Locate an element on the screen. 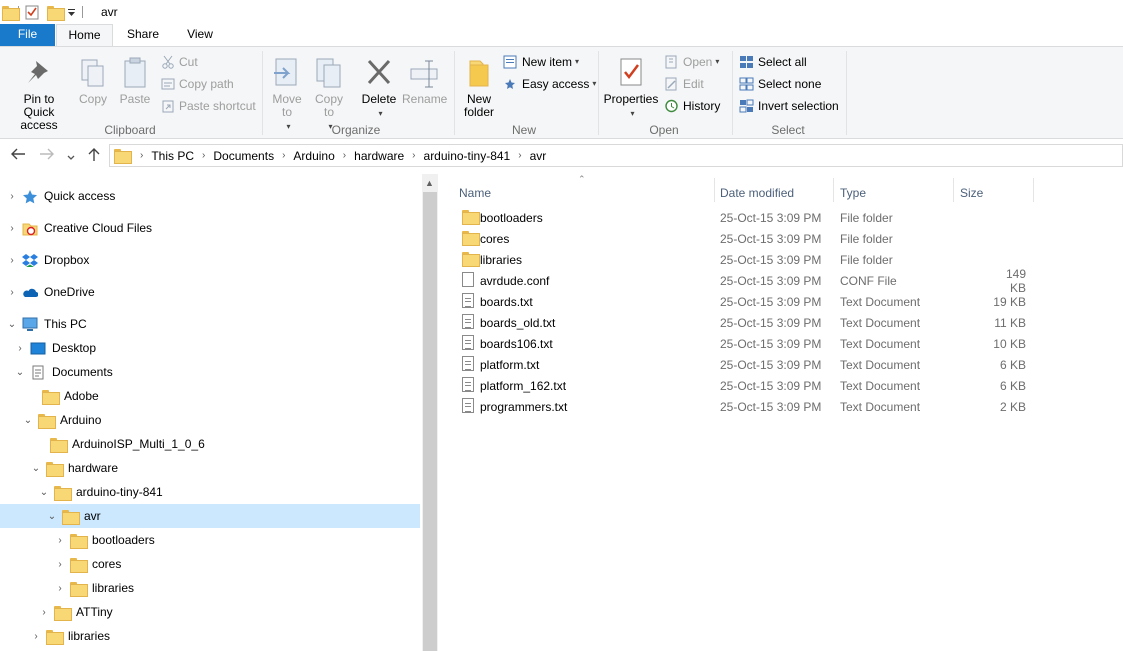 The width and height of the screenshot is (1123, 651). invert-selection-button: Invert selection is located at coordinates (789, 106).